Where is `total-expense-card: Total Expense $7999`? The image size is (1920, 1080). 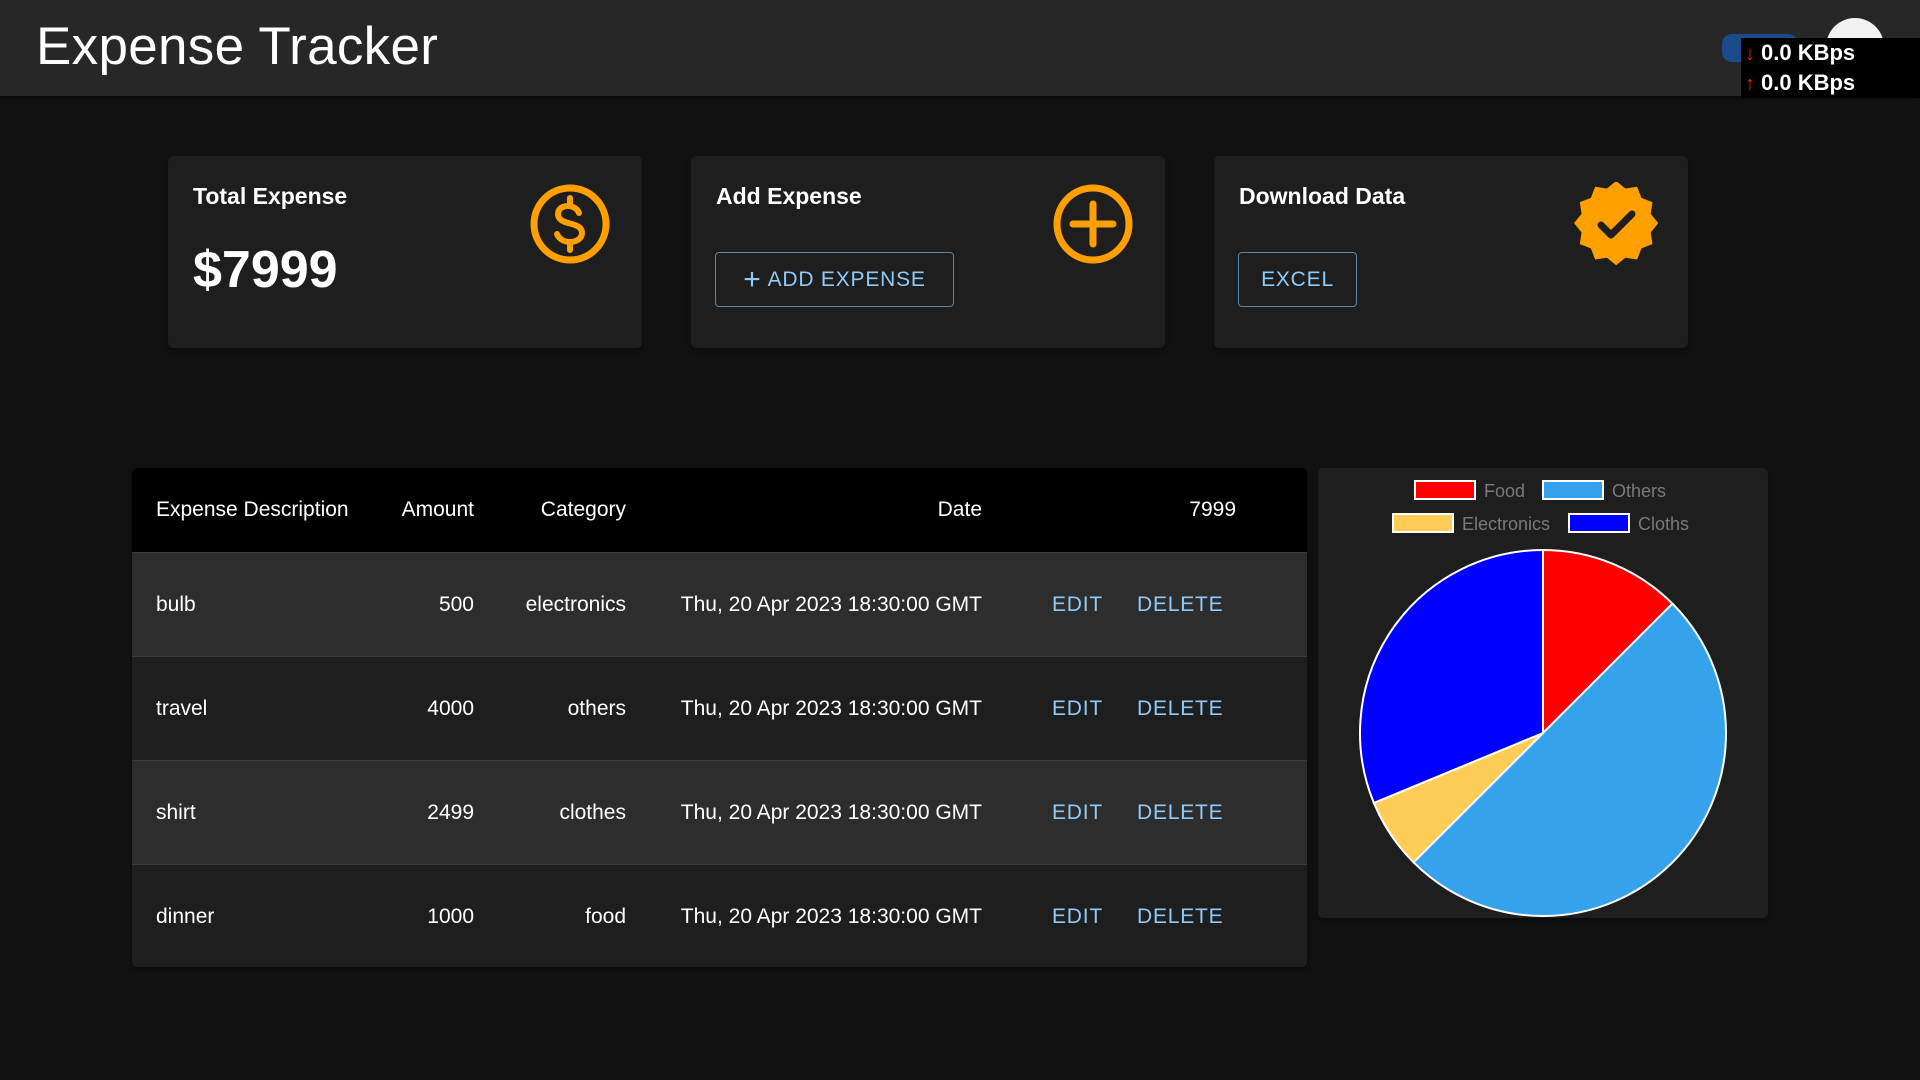
total-expense-card: Total Expense $7999 is located at coordinates (405, 252).